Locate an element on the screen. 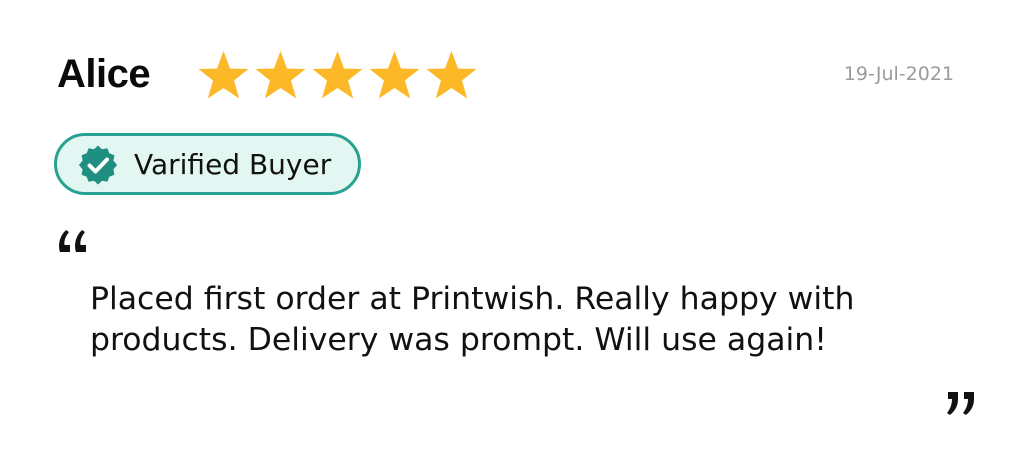 The image size is (1024, 464). reviewer-name: Alice is located at coordinates (104, 74).